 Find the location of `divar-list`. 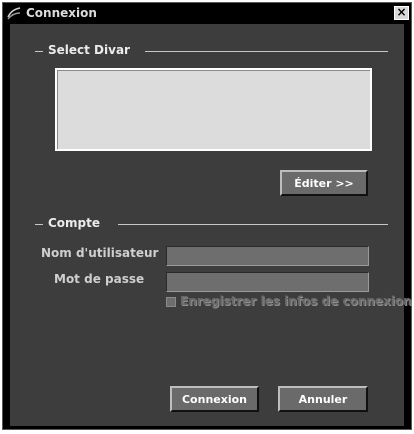

divar-list is located at coordinates (213, 109).